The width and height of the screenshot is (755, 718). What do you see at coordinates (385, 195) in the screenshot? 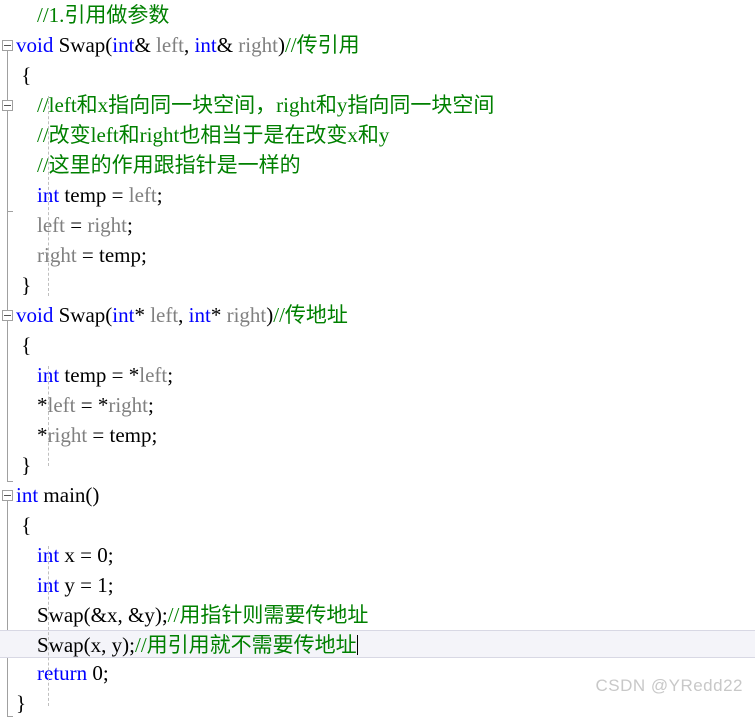
I see `code-line-7: int temp = left;` at bounding box center [385, 195].